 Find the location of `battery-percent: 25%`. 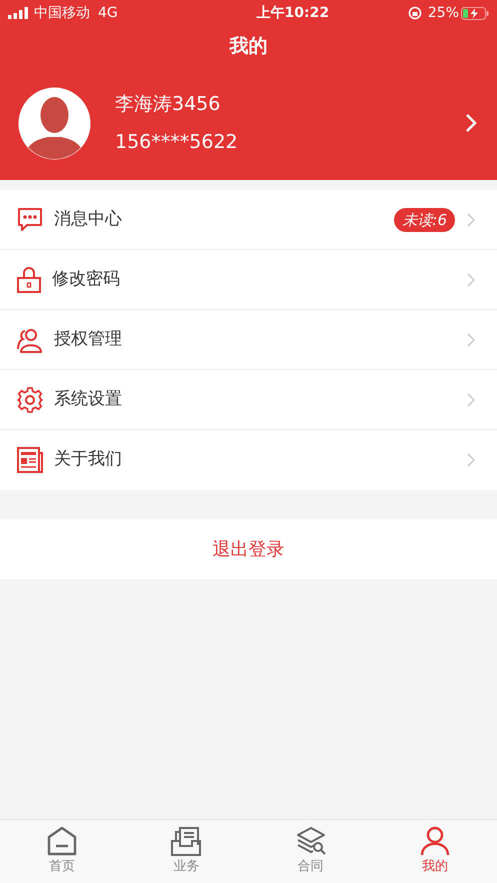

battery-percent: 25% is located at coordinates (443, 13).